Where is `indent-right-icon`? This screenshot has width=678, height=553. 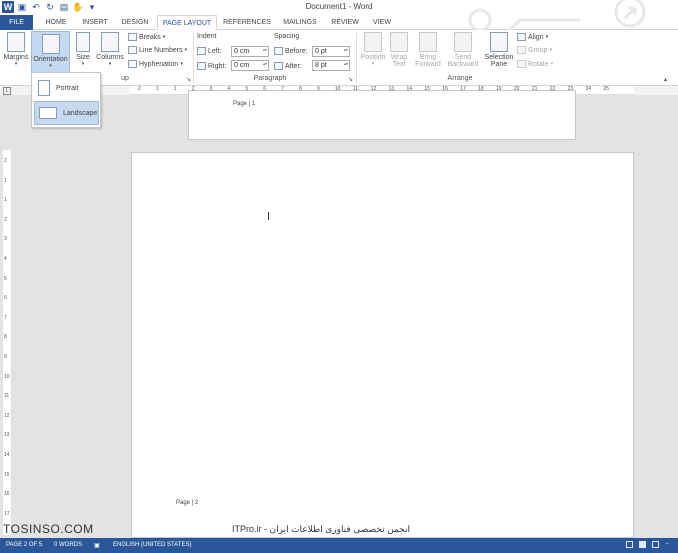 indent-right-icon is located at coordinates (201, 66).